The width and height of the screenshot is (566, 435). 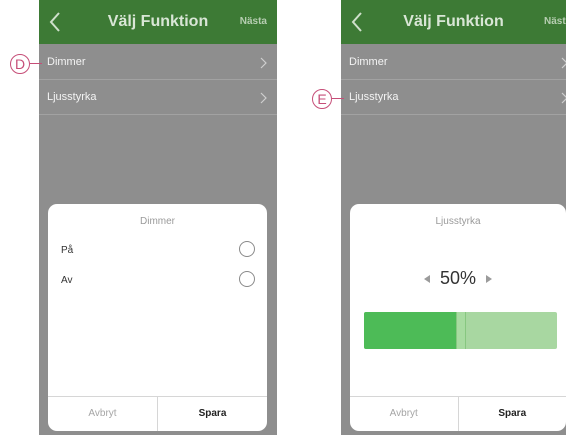 I want to click on sheet-title: Ljusstyrka, so click(x=458, y=221).